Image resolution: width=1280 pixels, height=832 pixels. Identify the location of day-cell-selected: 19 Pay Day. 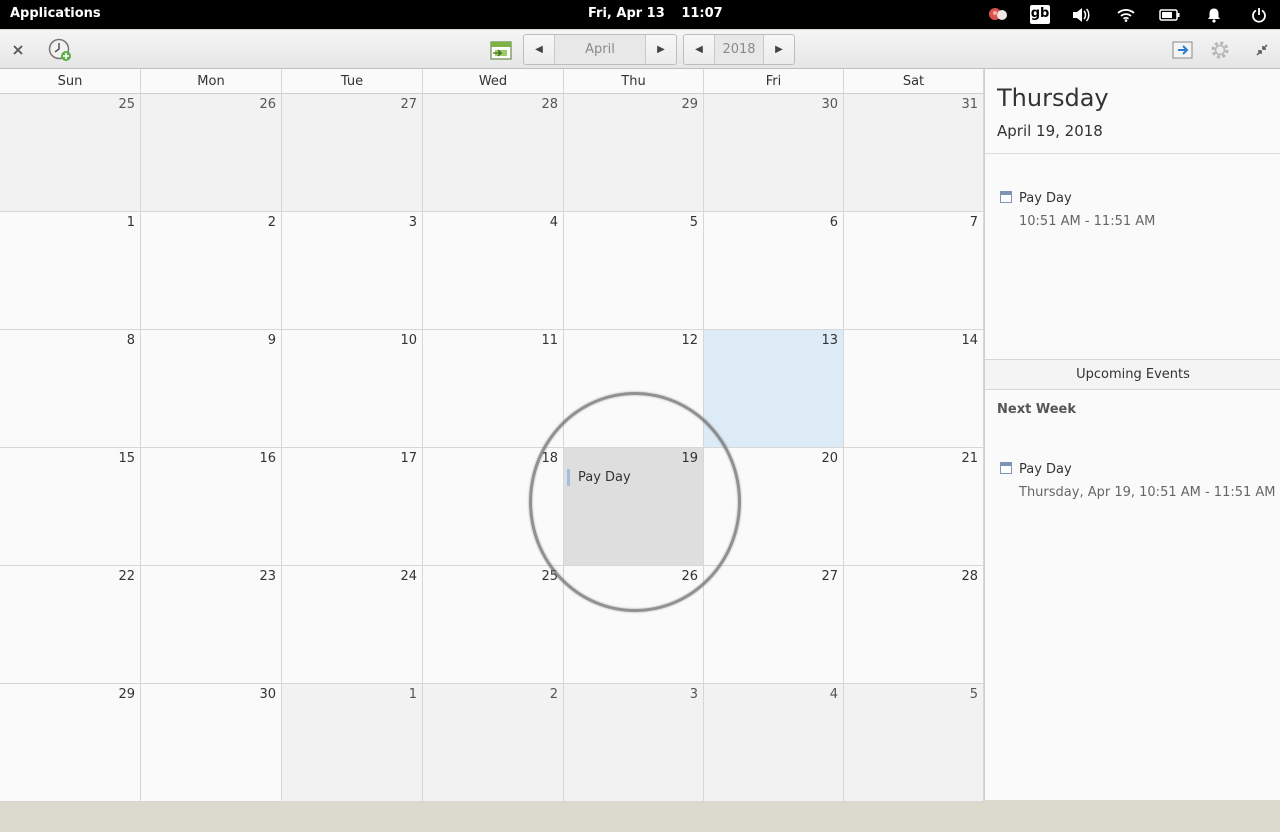
(634, 507).